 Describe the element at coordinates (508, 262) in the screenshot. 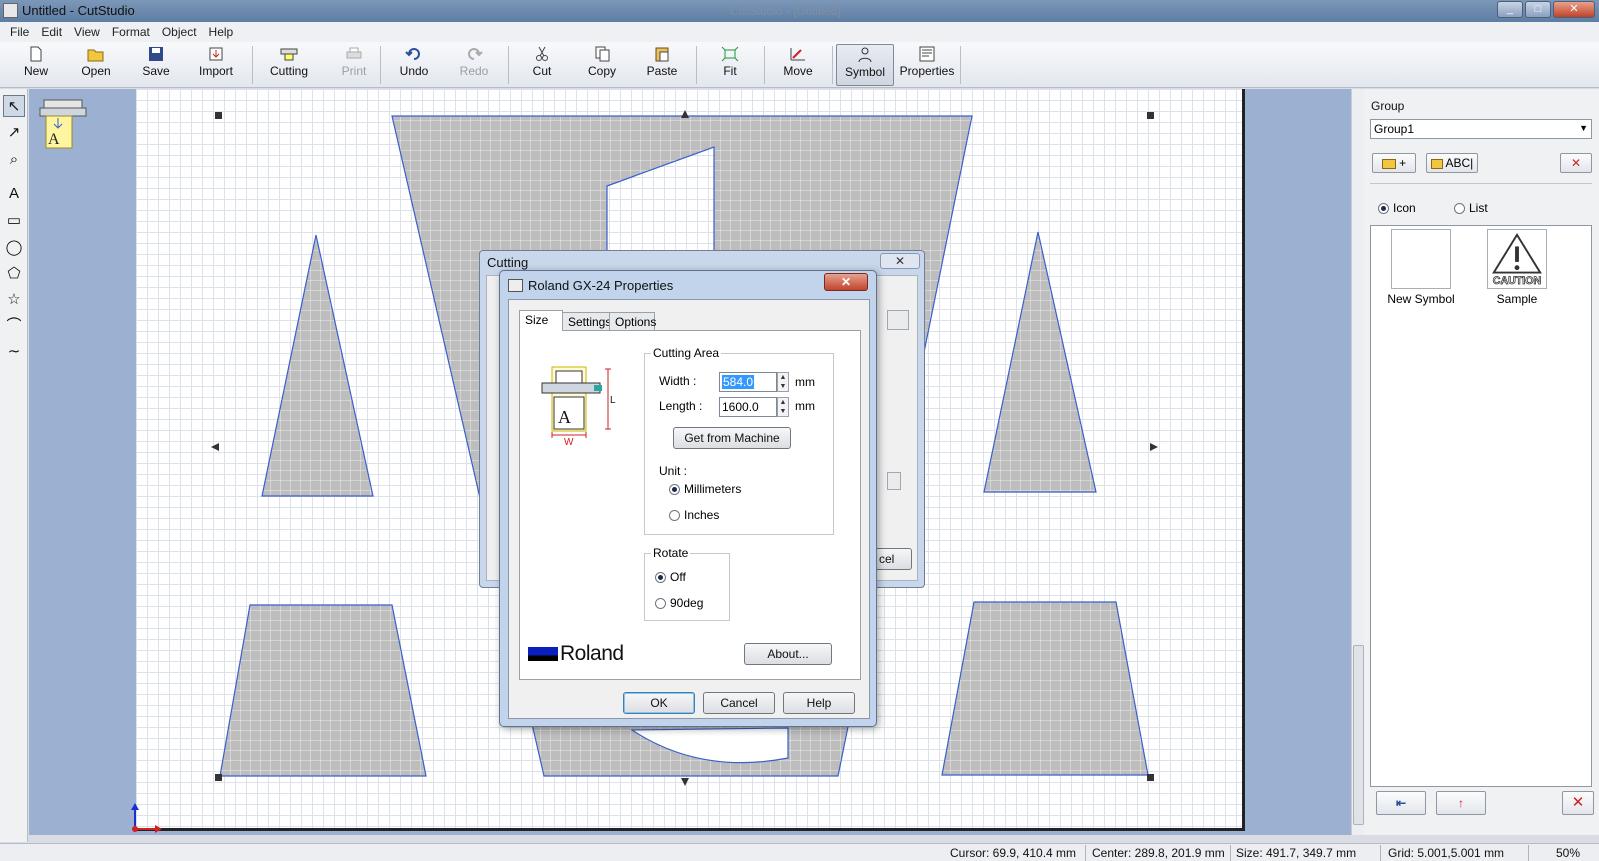

I see `cutting-dialog-title: Cutting` at that location.